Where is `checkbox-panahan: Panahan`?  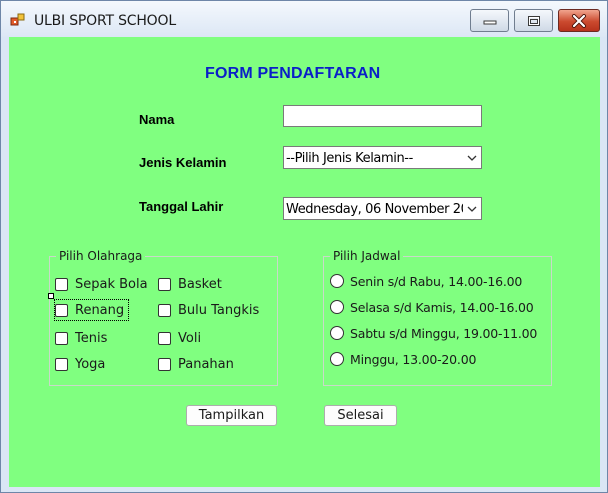
checkbox-panahan: Panahan is located at coordinates (196, 364).